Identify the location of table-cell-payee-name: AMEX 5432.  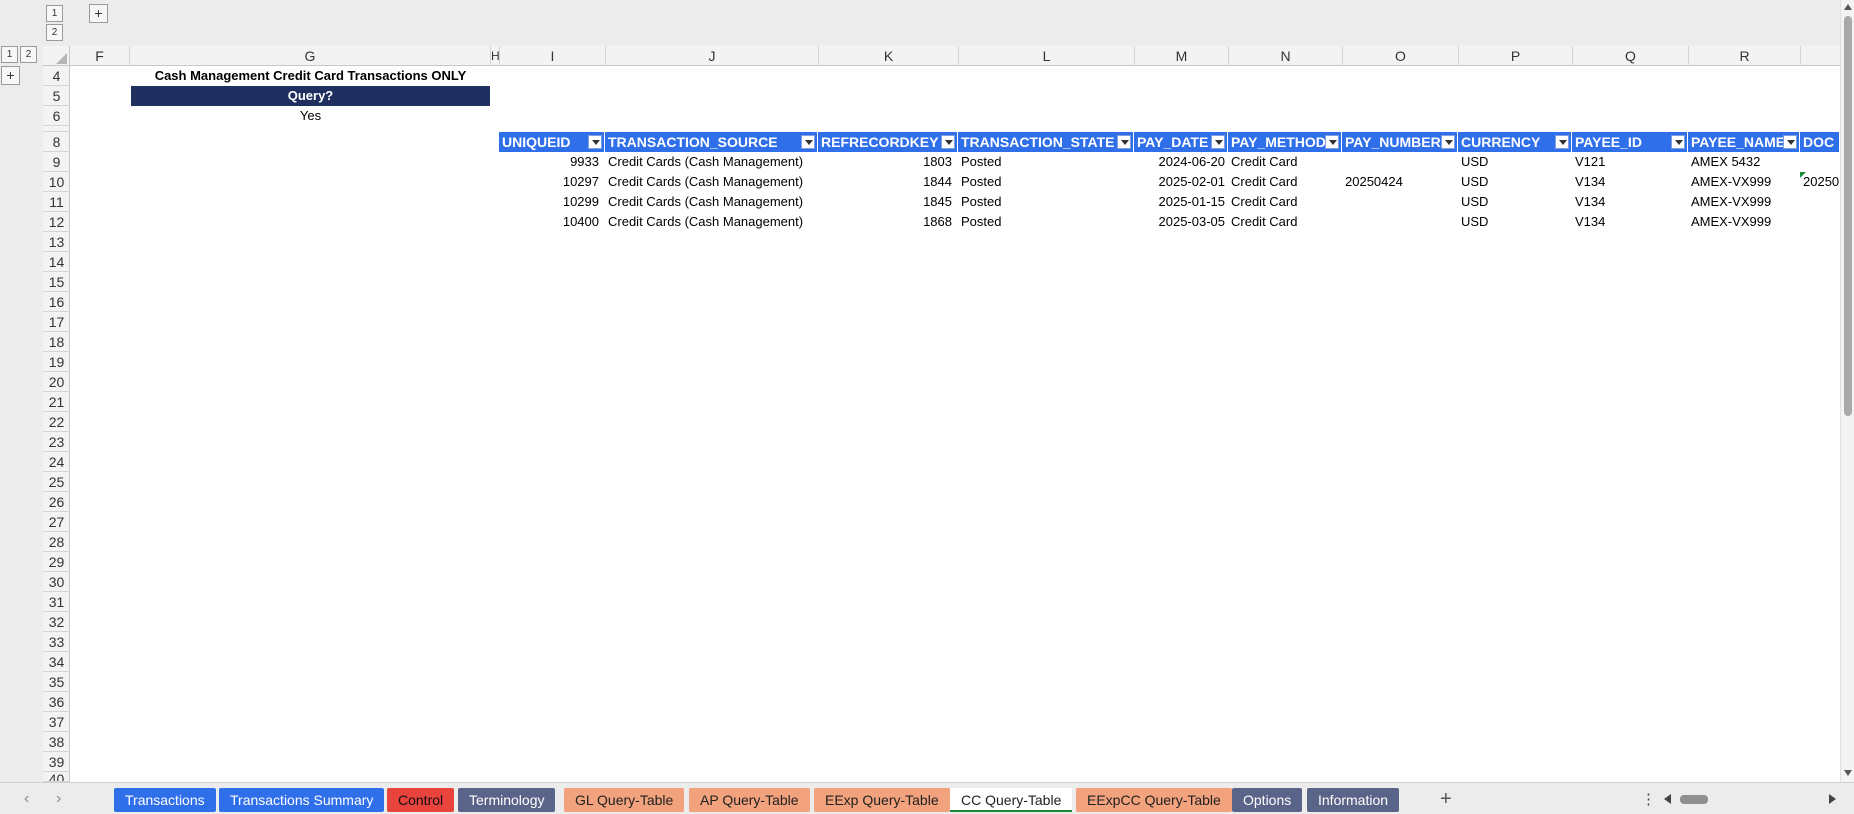
(1744, 162).